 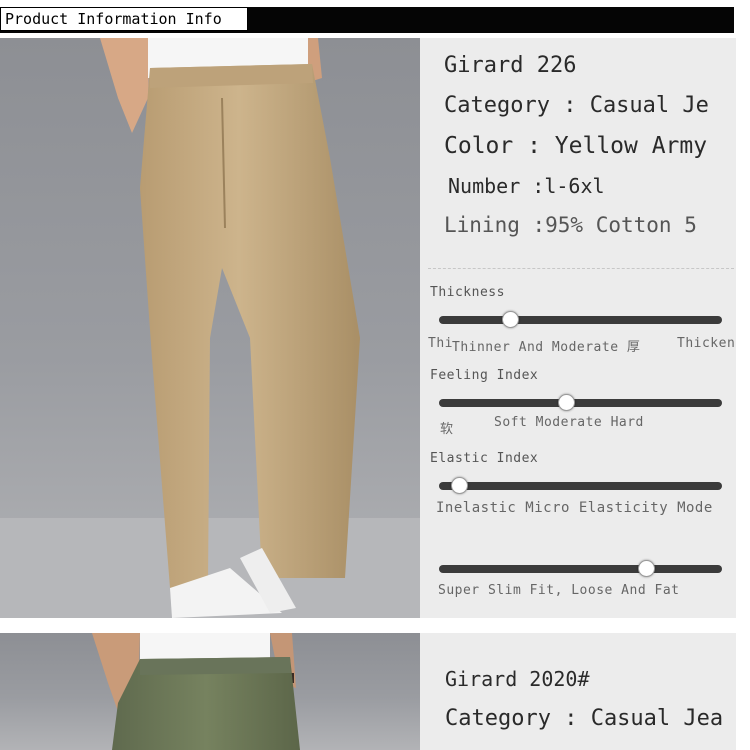 What do you see at coordinates (570, 225) in the screenshot?
I see `product-lining: Lining :95% Cotton 5` at bounding box center [570, 225].